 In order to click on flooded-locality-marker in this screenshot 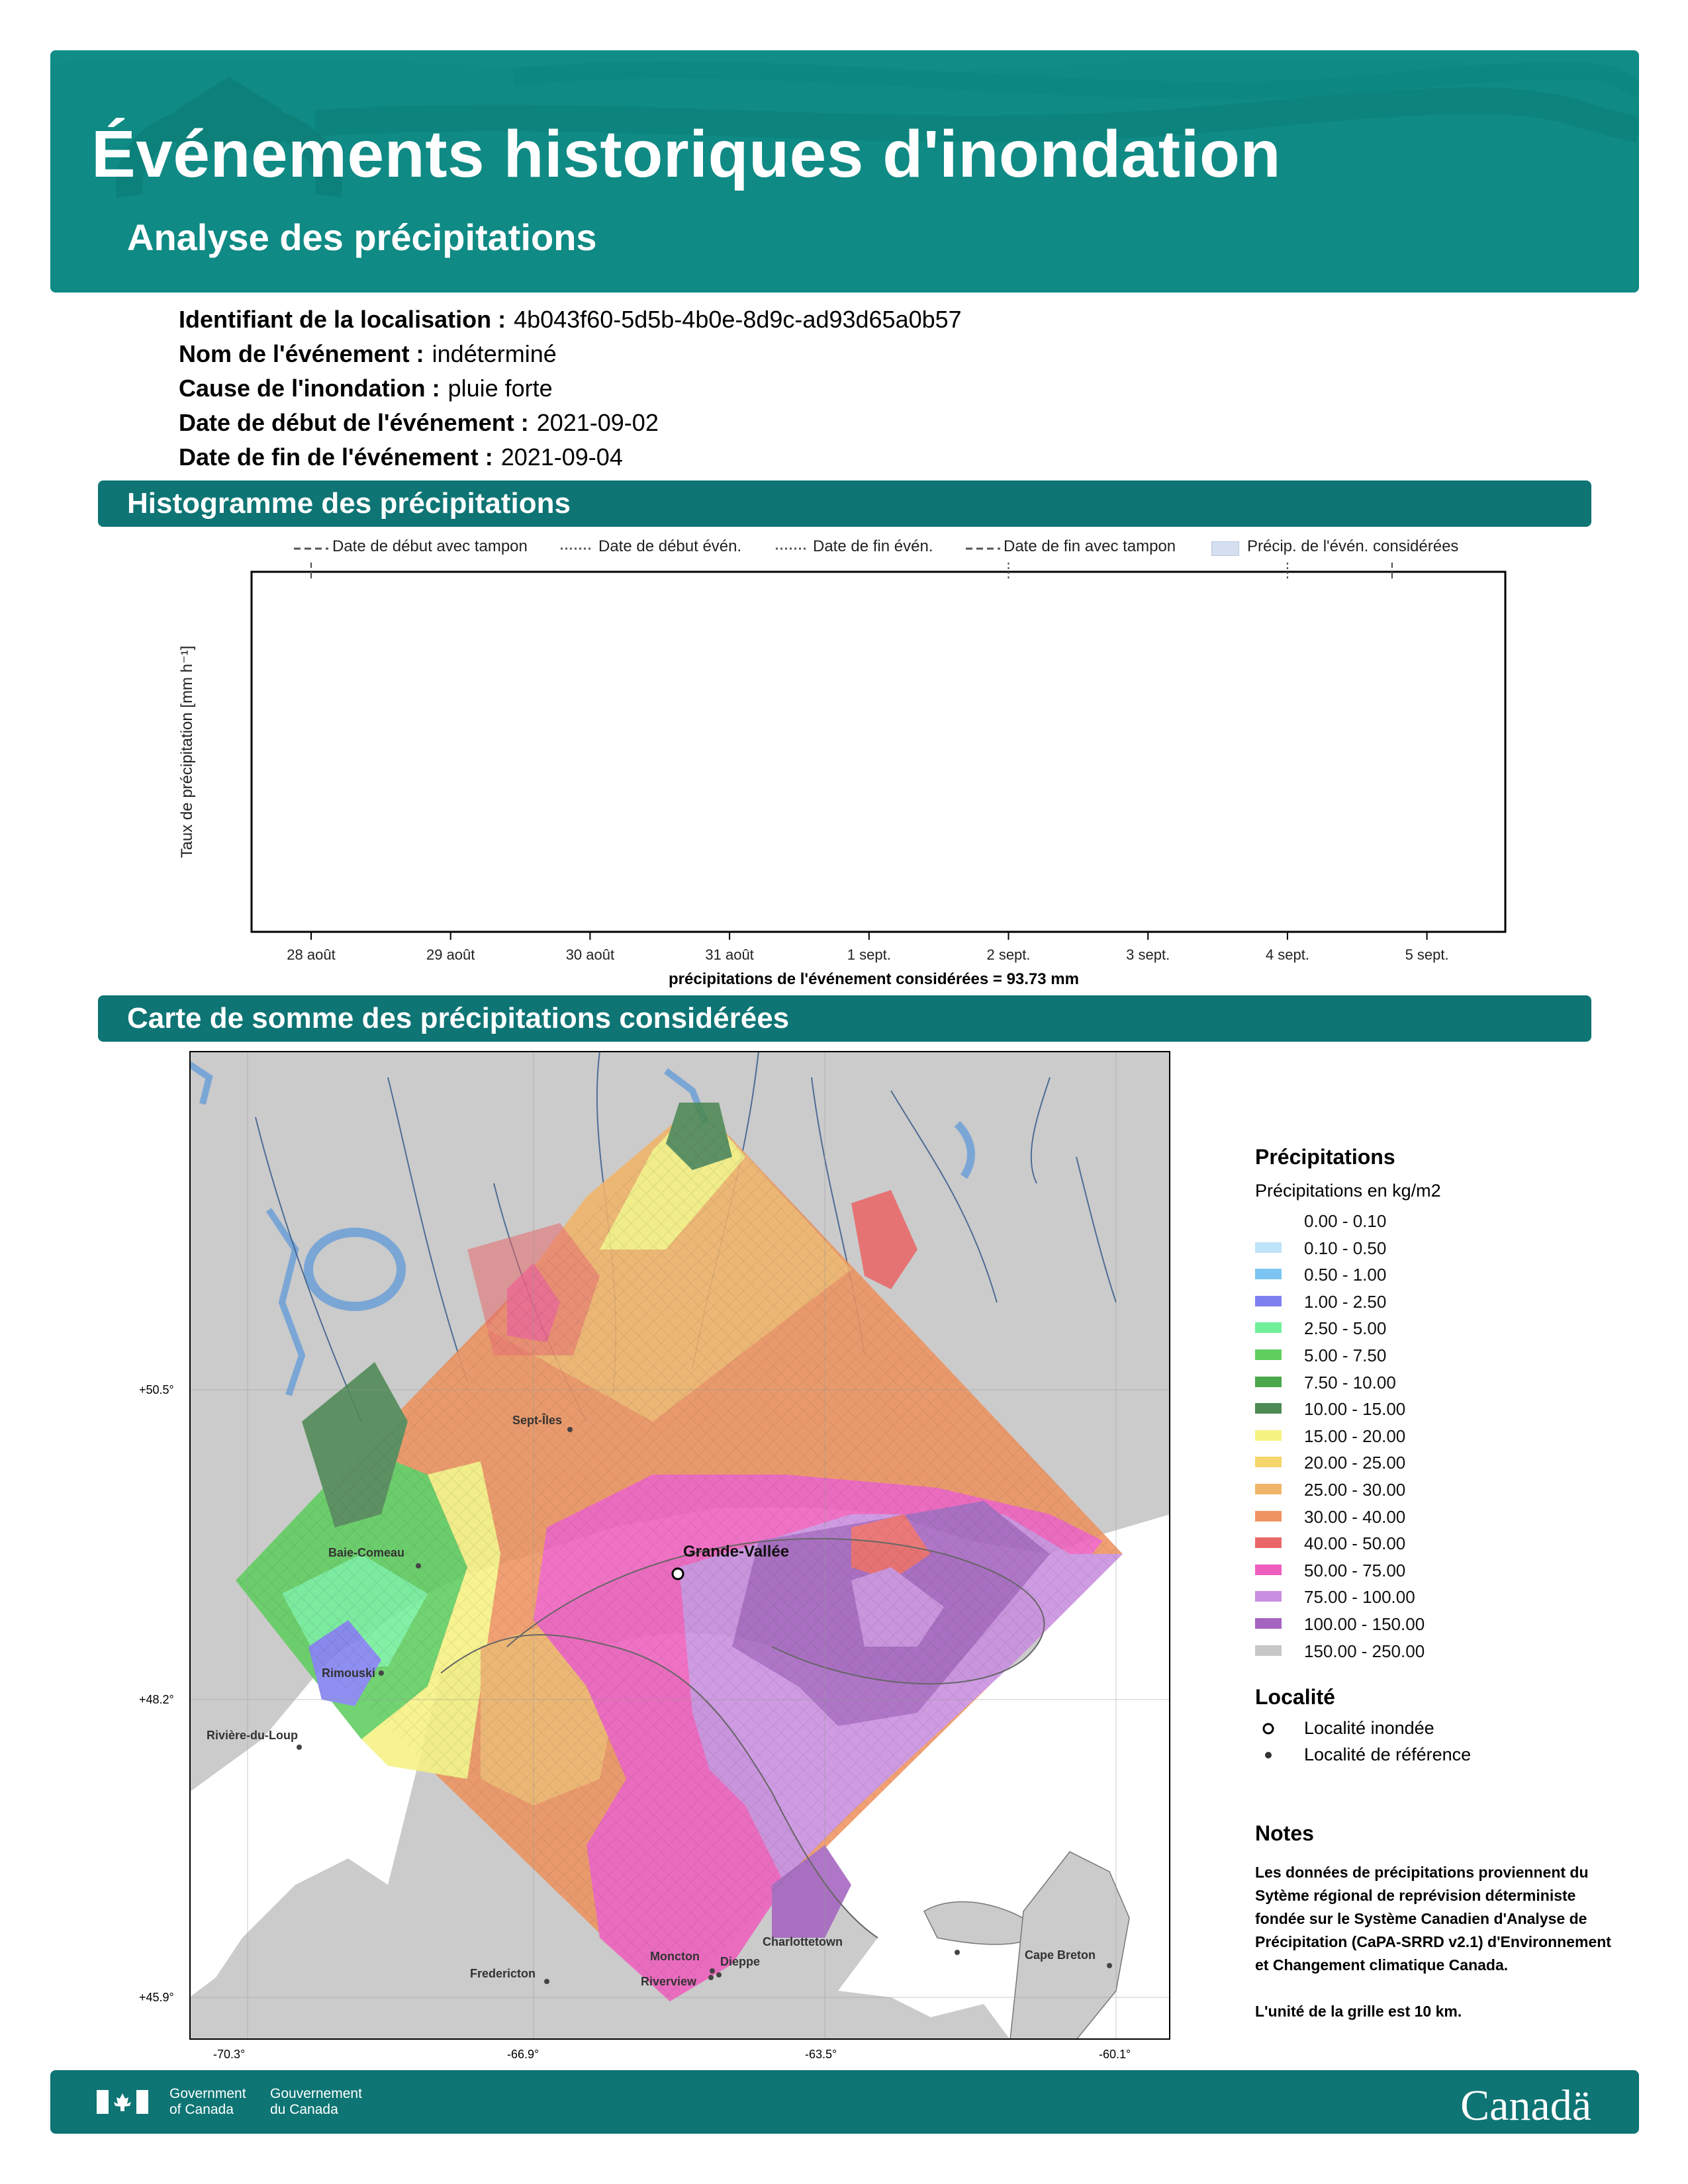, I will do `click(677, 1573)`.